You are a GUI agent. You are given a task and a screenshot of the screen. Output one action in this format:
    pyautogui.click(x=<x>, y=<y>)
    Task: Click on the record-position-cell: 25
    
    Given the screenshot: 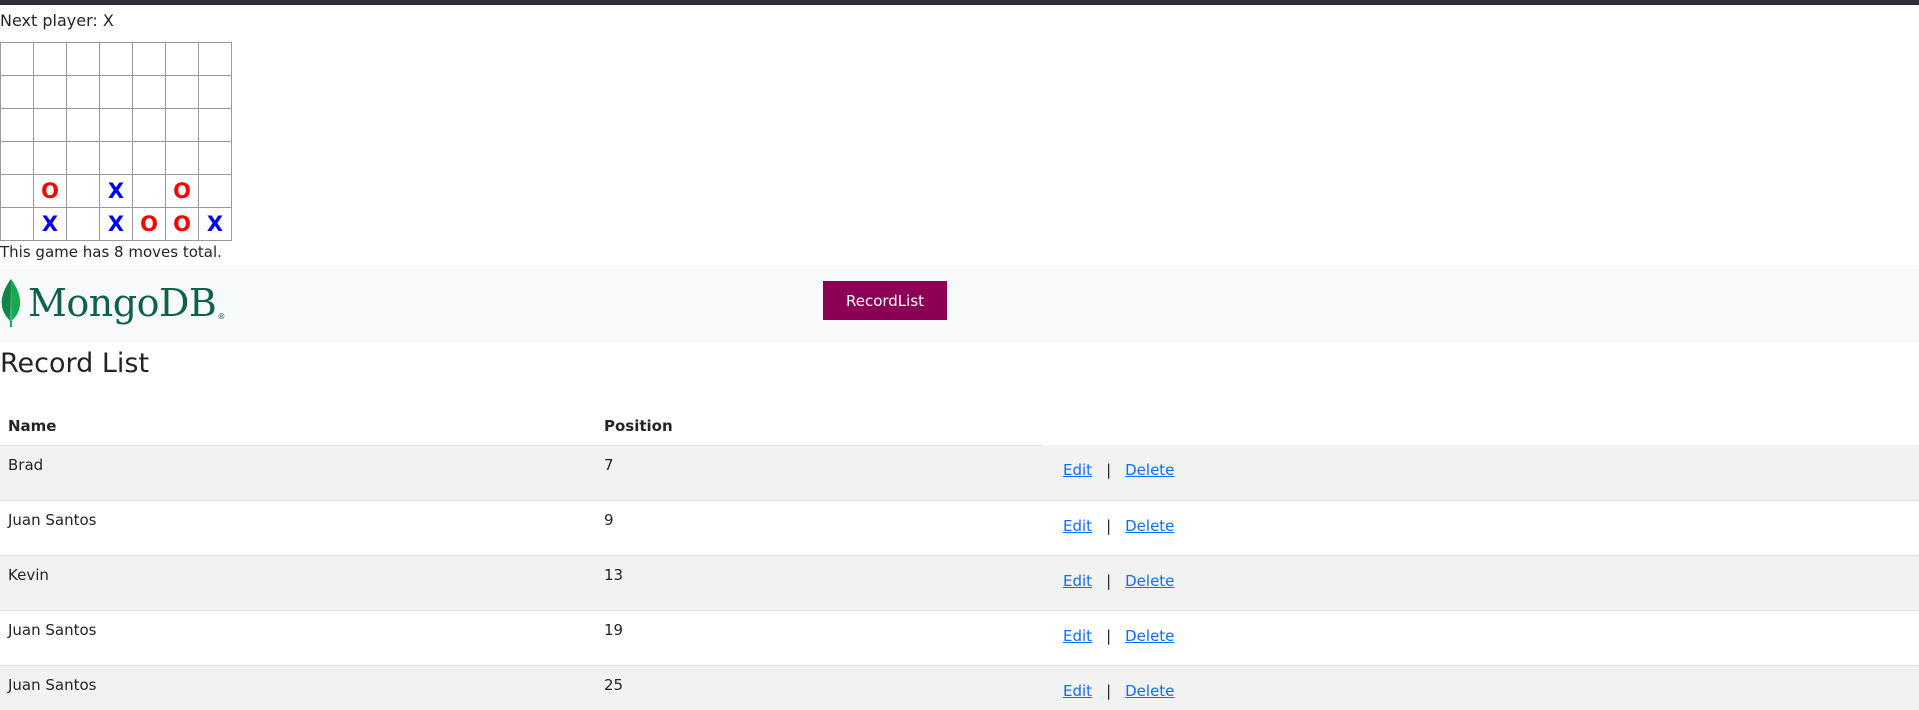 What is the action you would take?
    pyautogui.click(x=819, y=687)
    